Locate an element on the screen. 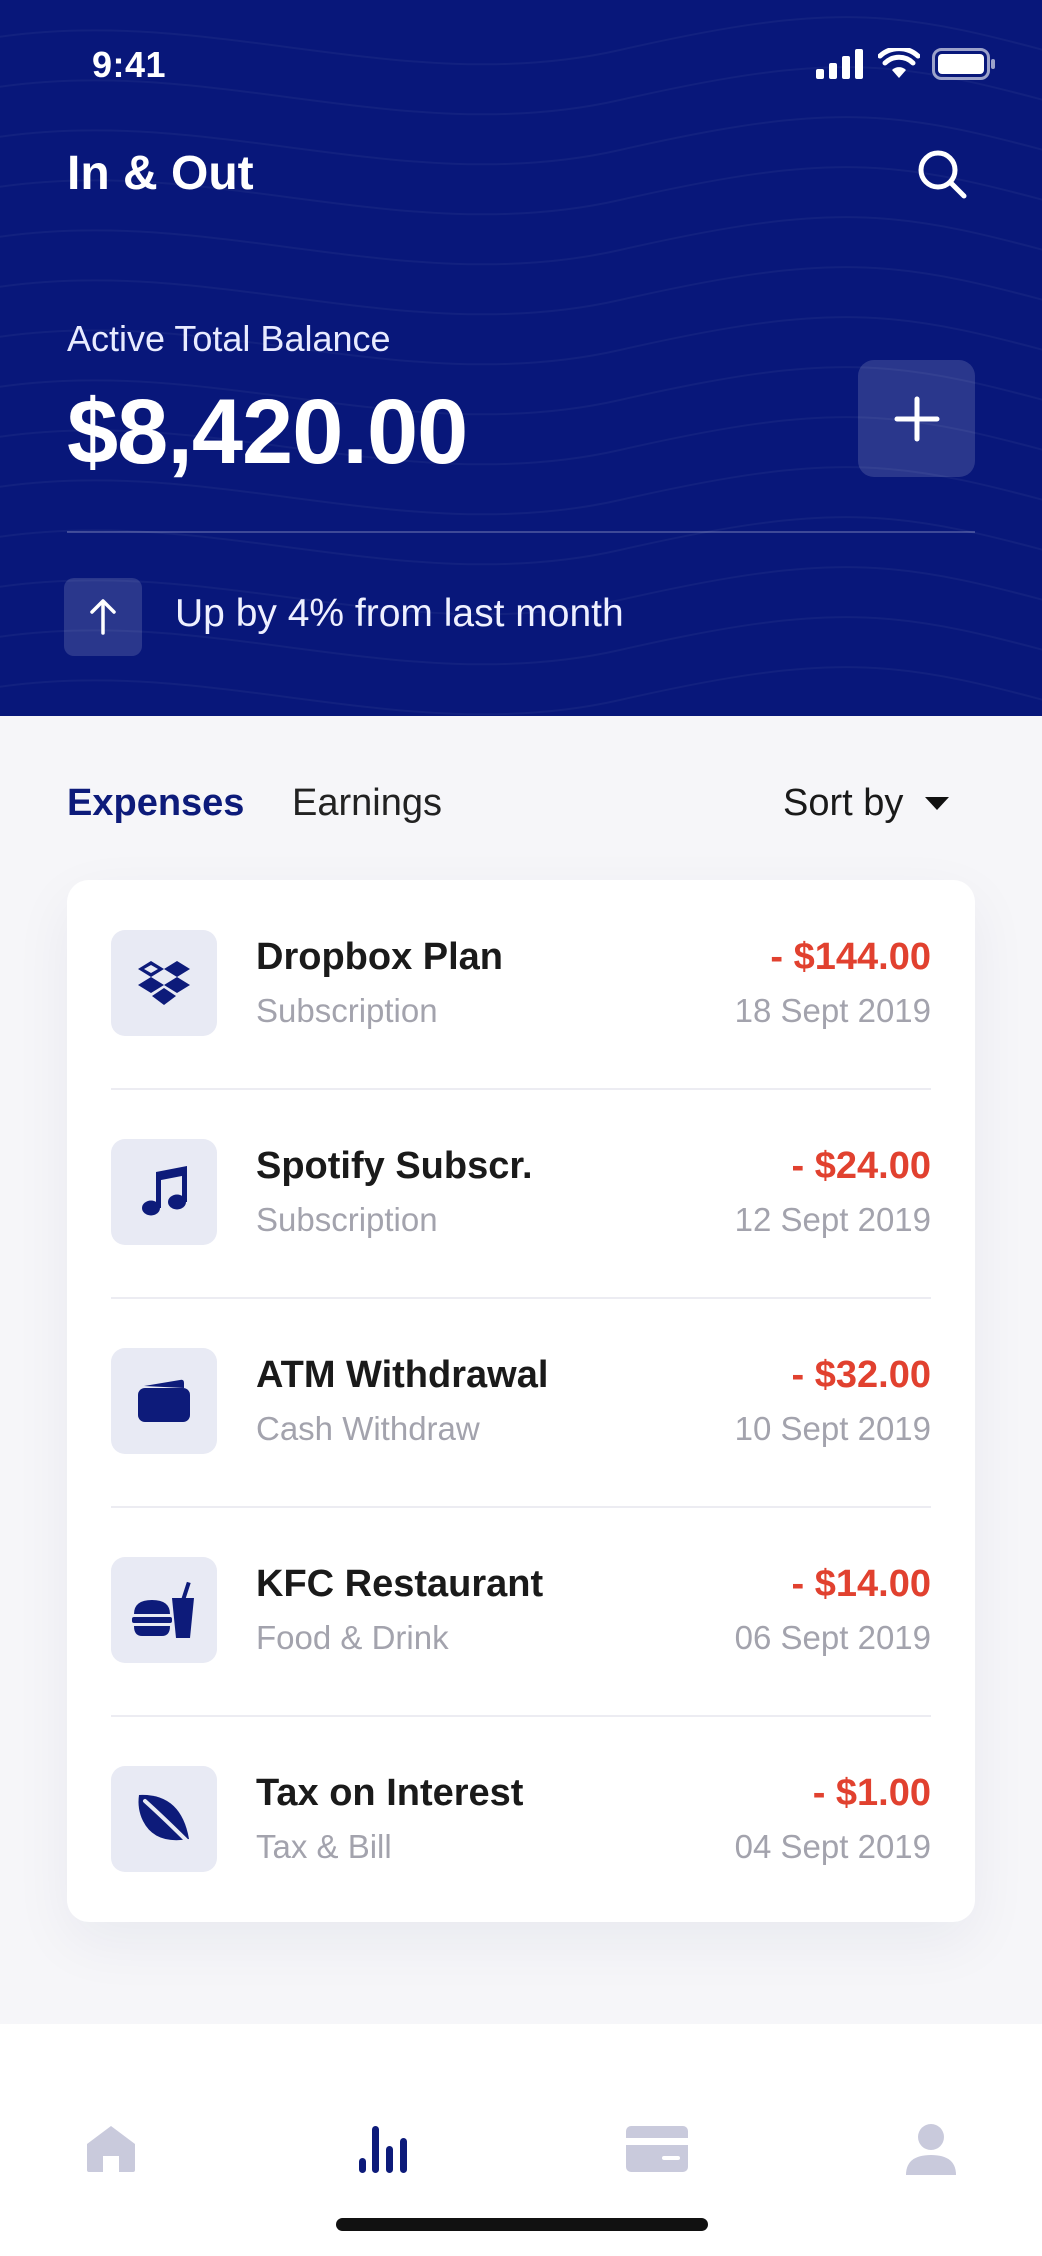 The height and width of the screenshot is (2256, 1042). sort-by-label: Sort by is located at coordinates (843, 803).